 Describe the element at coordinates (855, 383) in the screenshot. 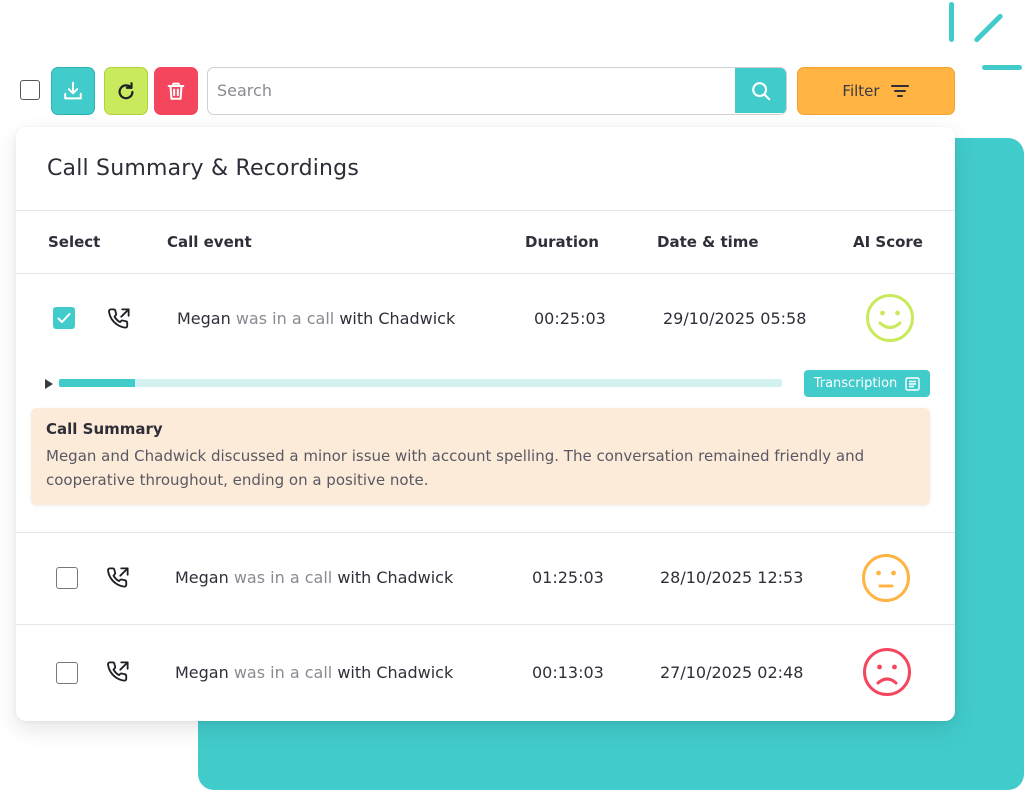

I see `transcription-label: Transcription` at that location.